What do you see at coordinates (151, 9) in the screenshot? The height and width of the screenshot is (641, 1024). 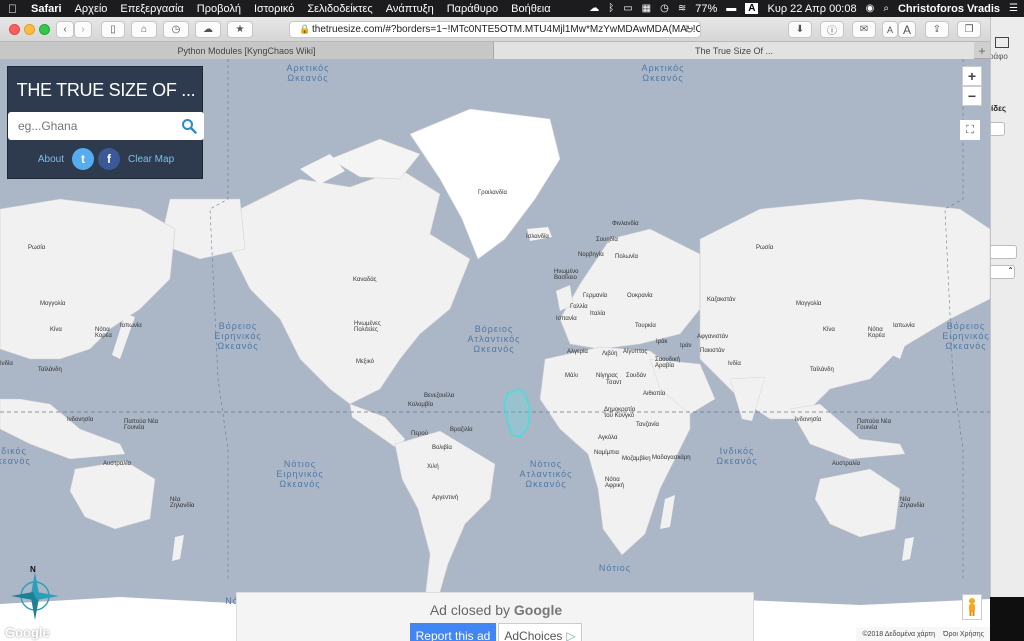 I see `menu-edit: Επεξεργασία` at bounding box center [151, 9].